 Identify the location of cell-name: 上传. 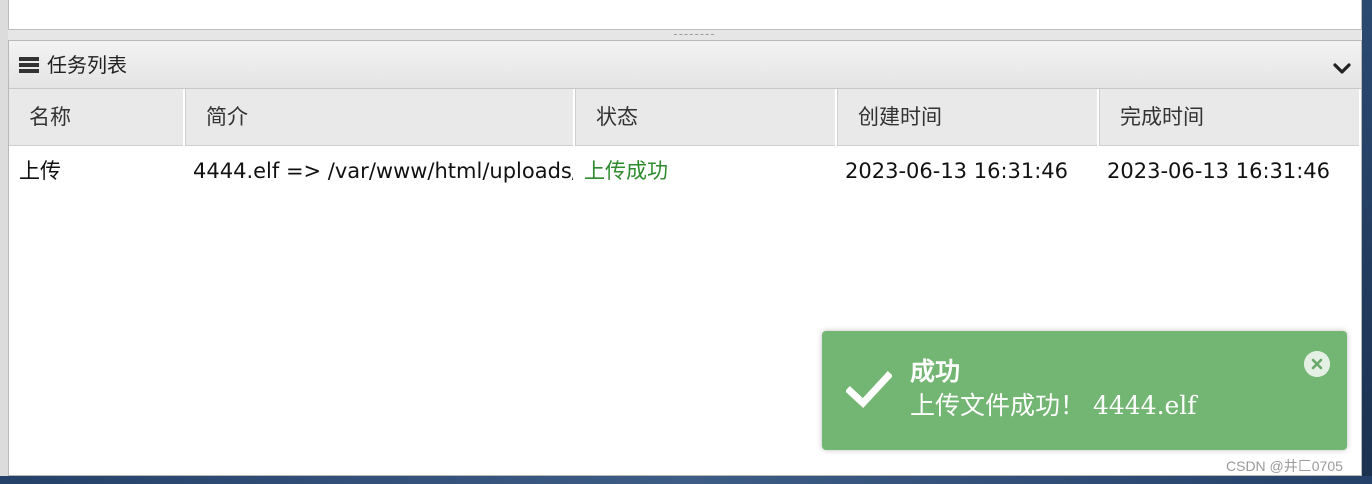
(40, 171).